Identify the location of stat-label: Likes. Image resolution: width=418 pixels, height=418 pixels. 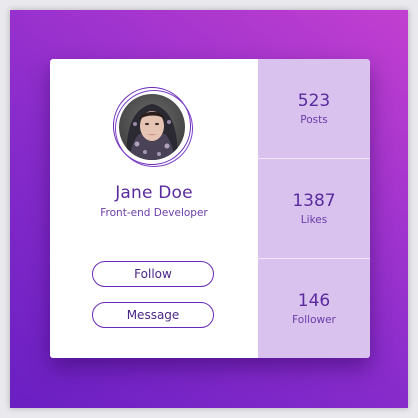
(314, 220).